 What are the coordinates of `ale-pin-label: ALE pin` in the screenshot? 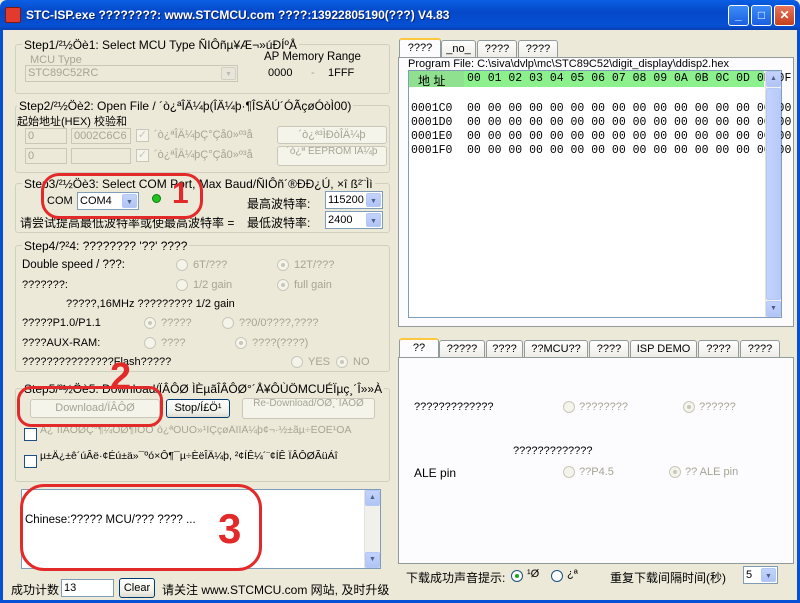 It's located at (435, 473).